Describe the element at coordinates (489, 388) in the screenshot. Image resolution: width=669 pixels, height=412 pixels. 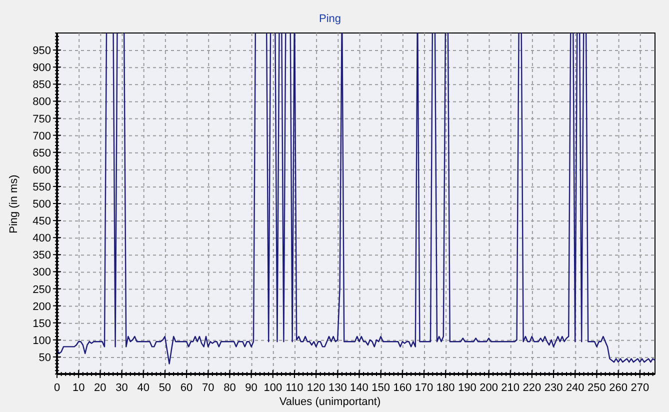
I see `x-tick-label: 200` at that location.